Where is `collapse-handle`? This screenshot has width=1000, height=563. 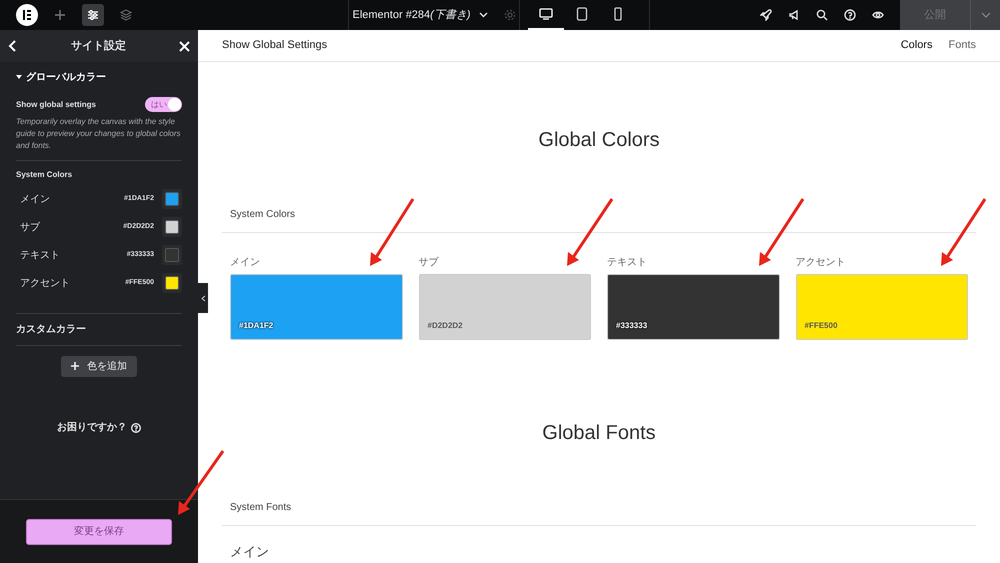
collapse-handle is located at coordinates (203, 298).